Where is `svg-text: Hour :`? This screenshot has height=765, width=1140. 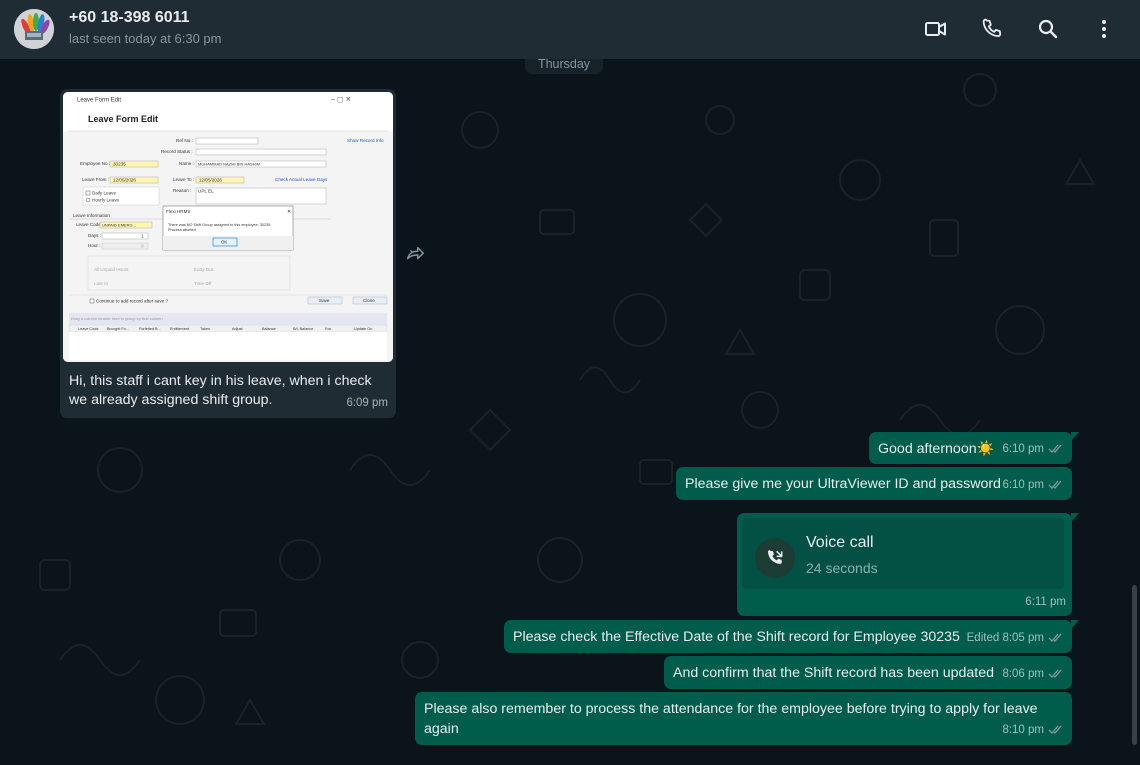
svg-text: Hour : is located at coordinates (94, 245).